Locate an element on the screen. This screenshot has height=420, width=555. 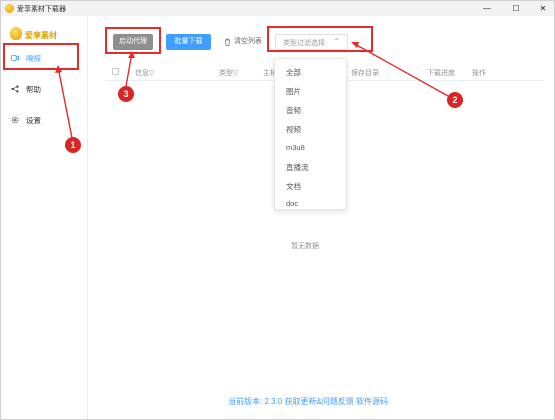
clear-list-button: 清空列表 is located at coordinates (243, 42).